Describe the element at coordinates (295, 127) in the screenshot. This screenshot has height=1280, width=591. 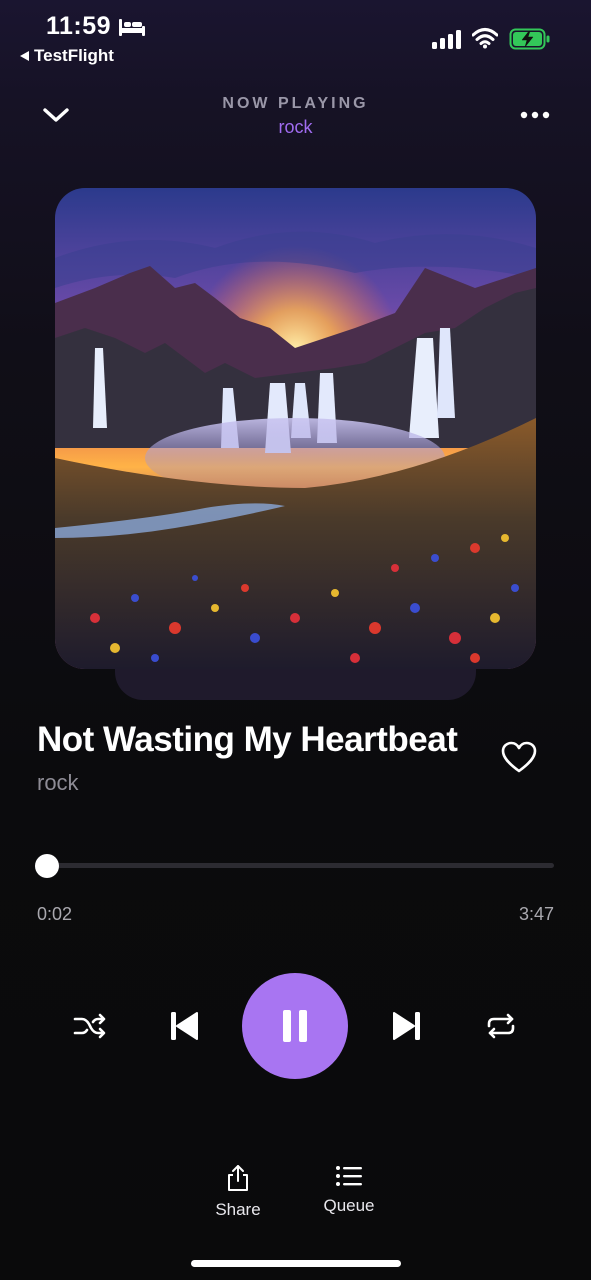
I see `playlist-name: rock` at that location.